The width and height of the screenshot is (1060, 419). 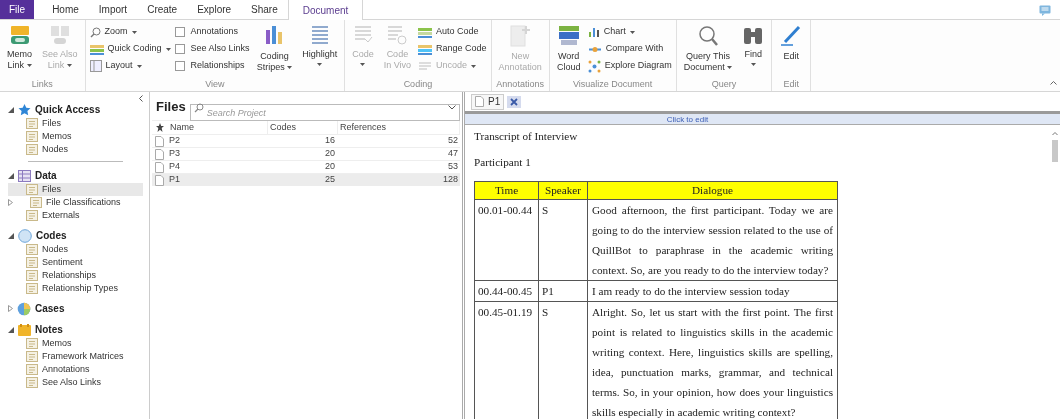 I want to click on group-label: Coding, so click(x=418, y=84).